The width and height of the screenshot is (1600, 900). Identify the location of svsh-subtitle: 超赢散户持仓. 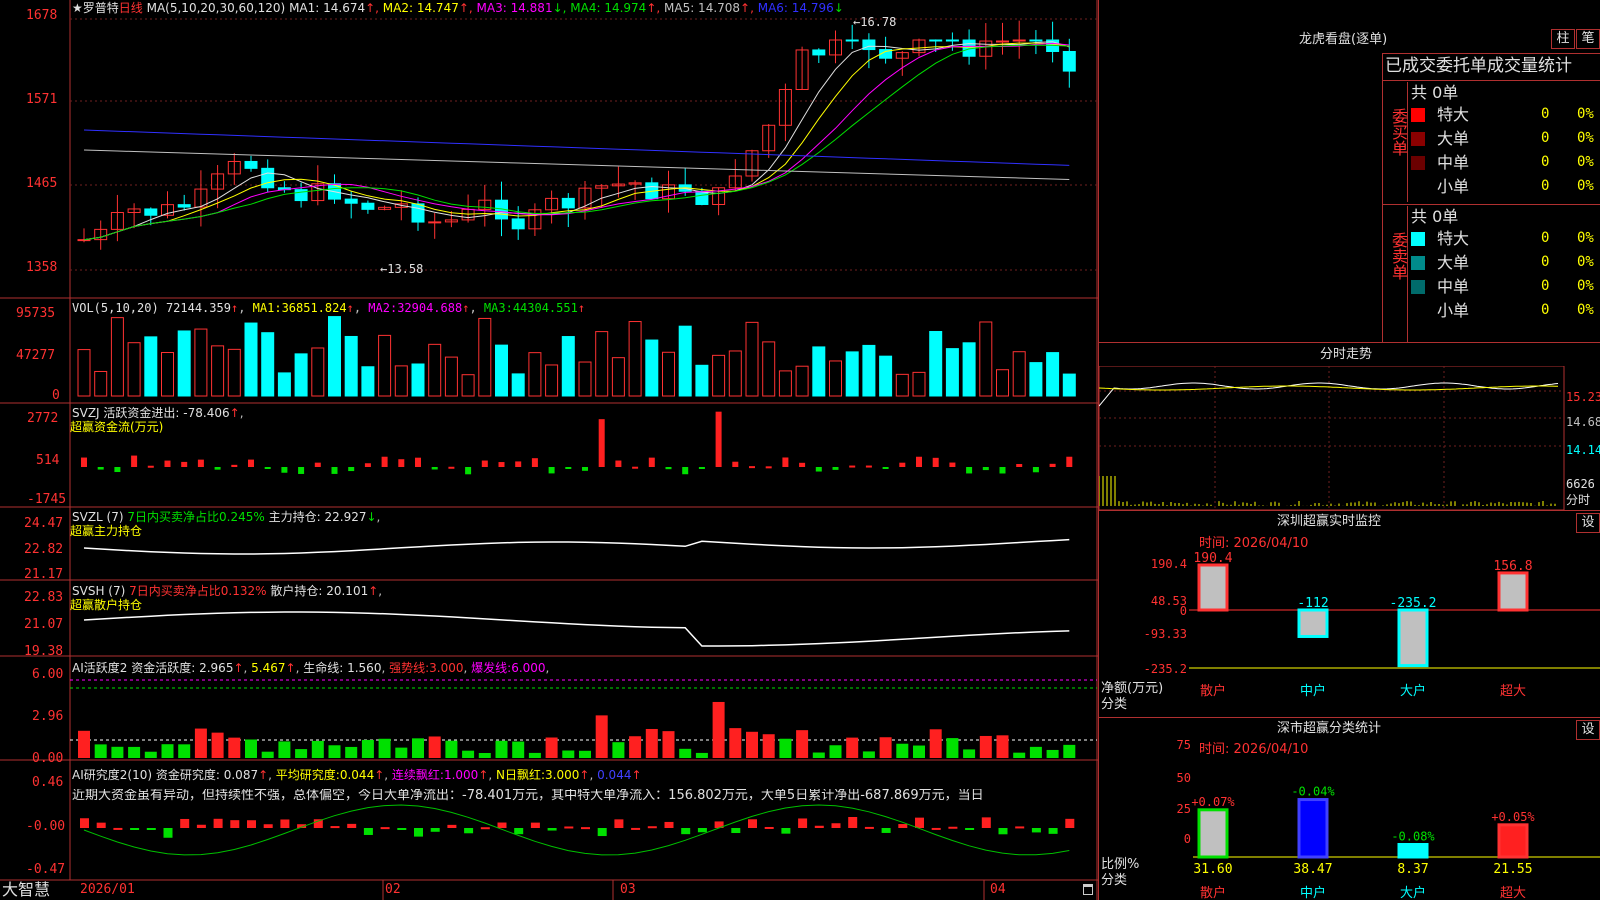
(106, 605).